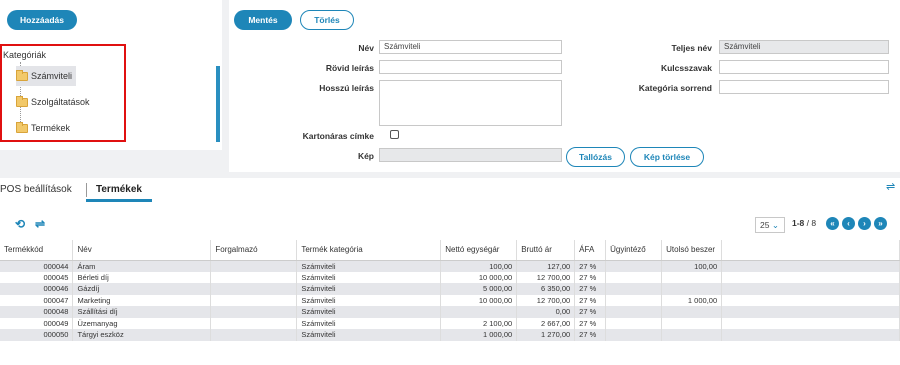  What do you see at coordinates (691, 48) in the screenshot?
I see `full-name-label: Teljes név` at bounding box center [691, 48].